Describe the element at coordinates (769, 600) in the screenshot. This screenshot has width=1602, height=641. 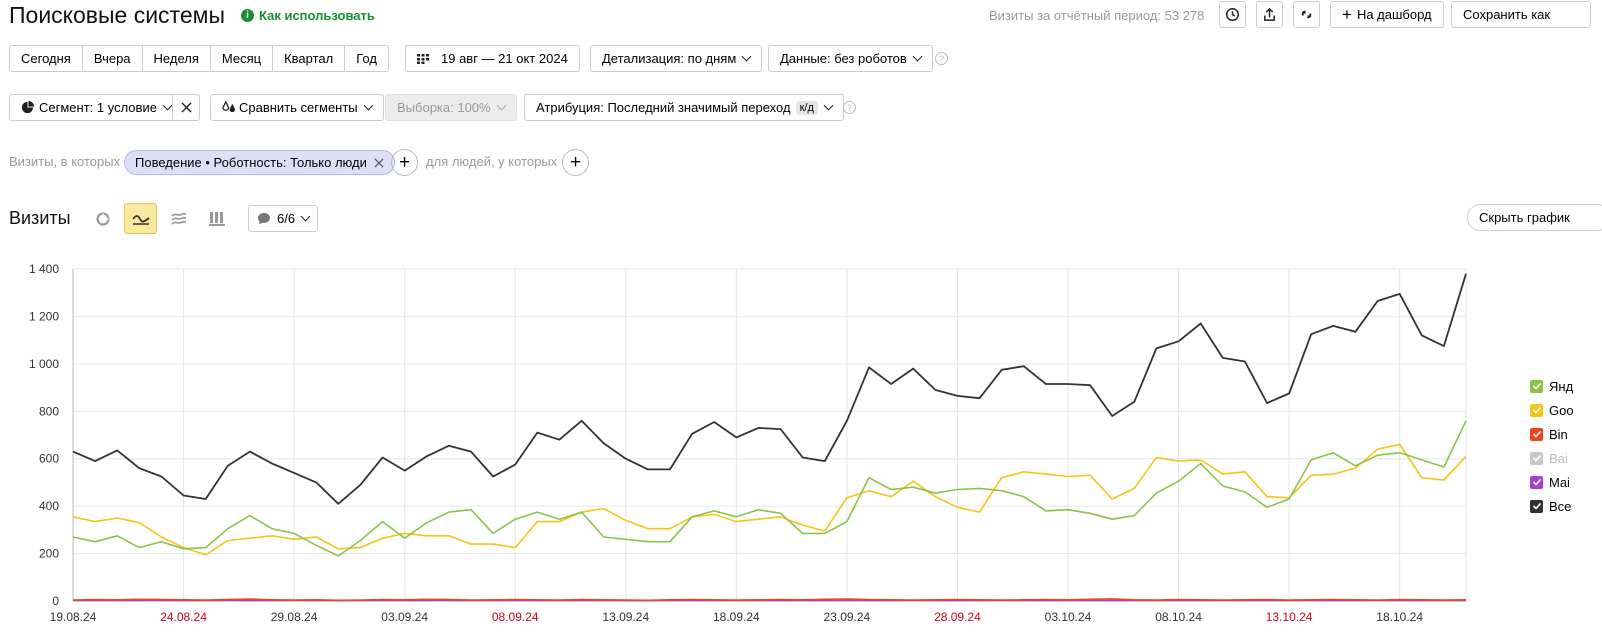
I see `series-line-bin` at that location.